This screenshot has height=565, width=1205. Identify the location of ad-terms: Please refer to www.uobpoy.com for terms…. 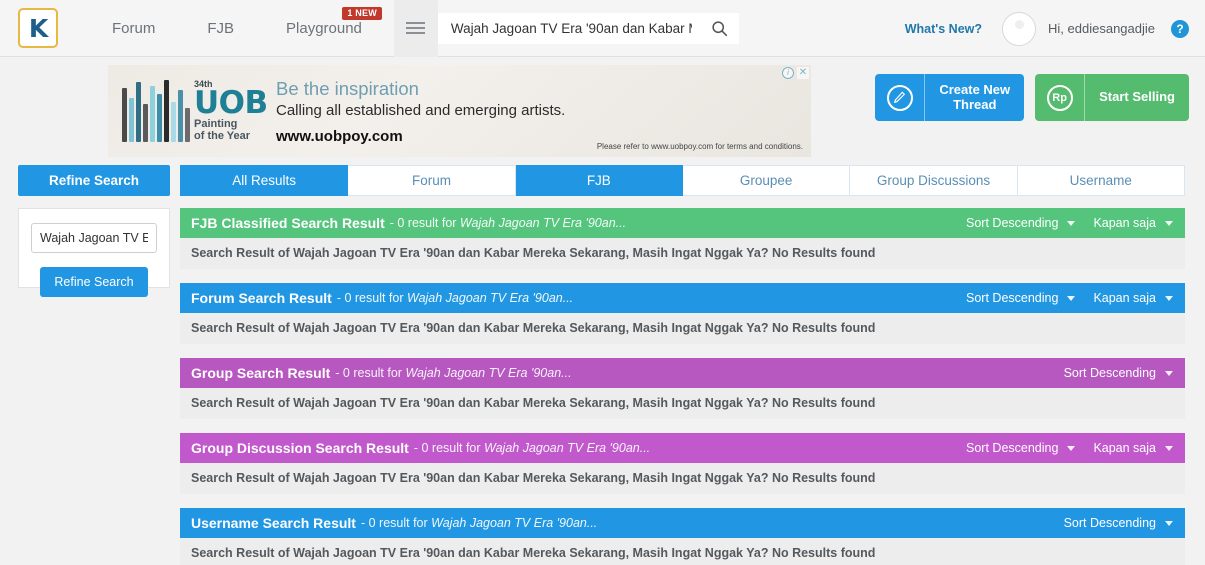
(699, 146).